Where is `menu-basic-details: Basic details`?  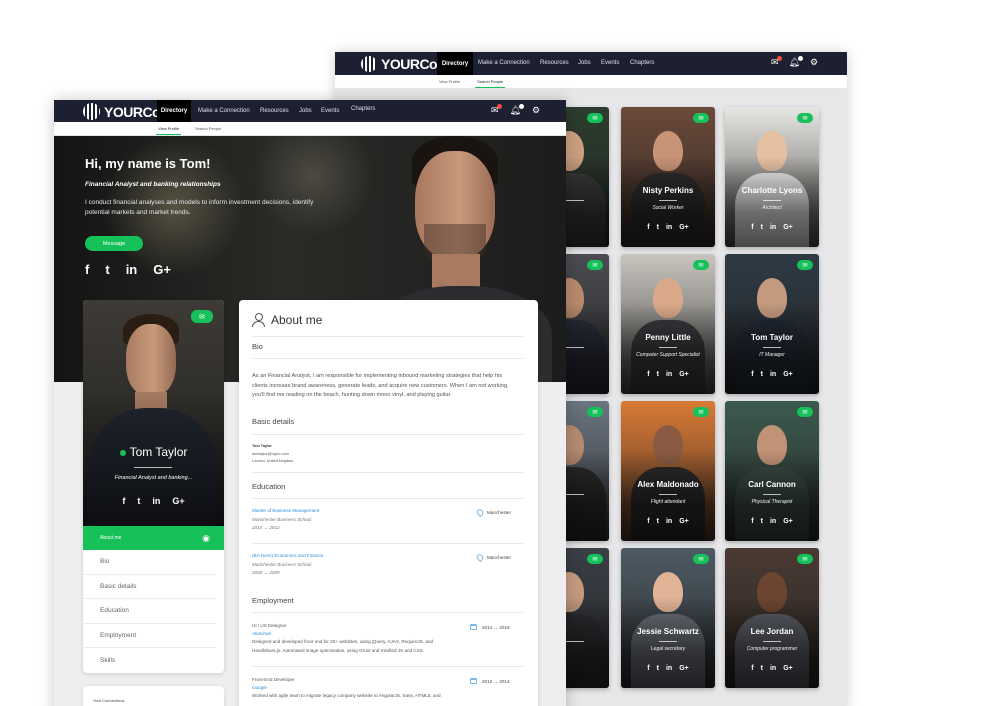 menu-basic-details: Basic details is located at coordinates (149, 587).